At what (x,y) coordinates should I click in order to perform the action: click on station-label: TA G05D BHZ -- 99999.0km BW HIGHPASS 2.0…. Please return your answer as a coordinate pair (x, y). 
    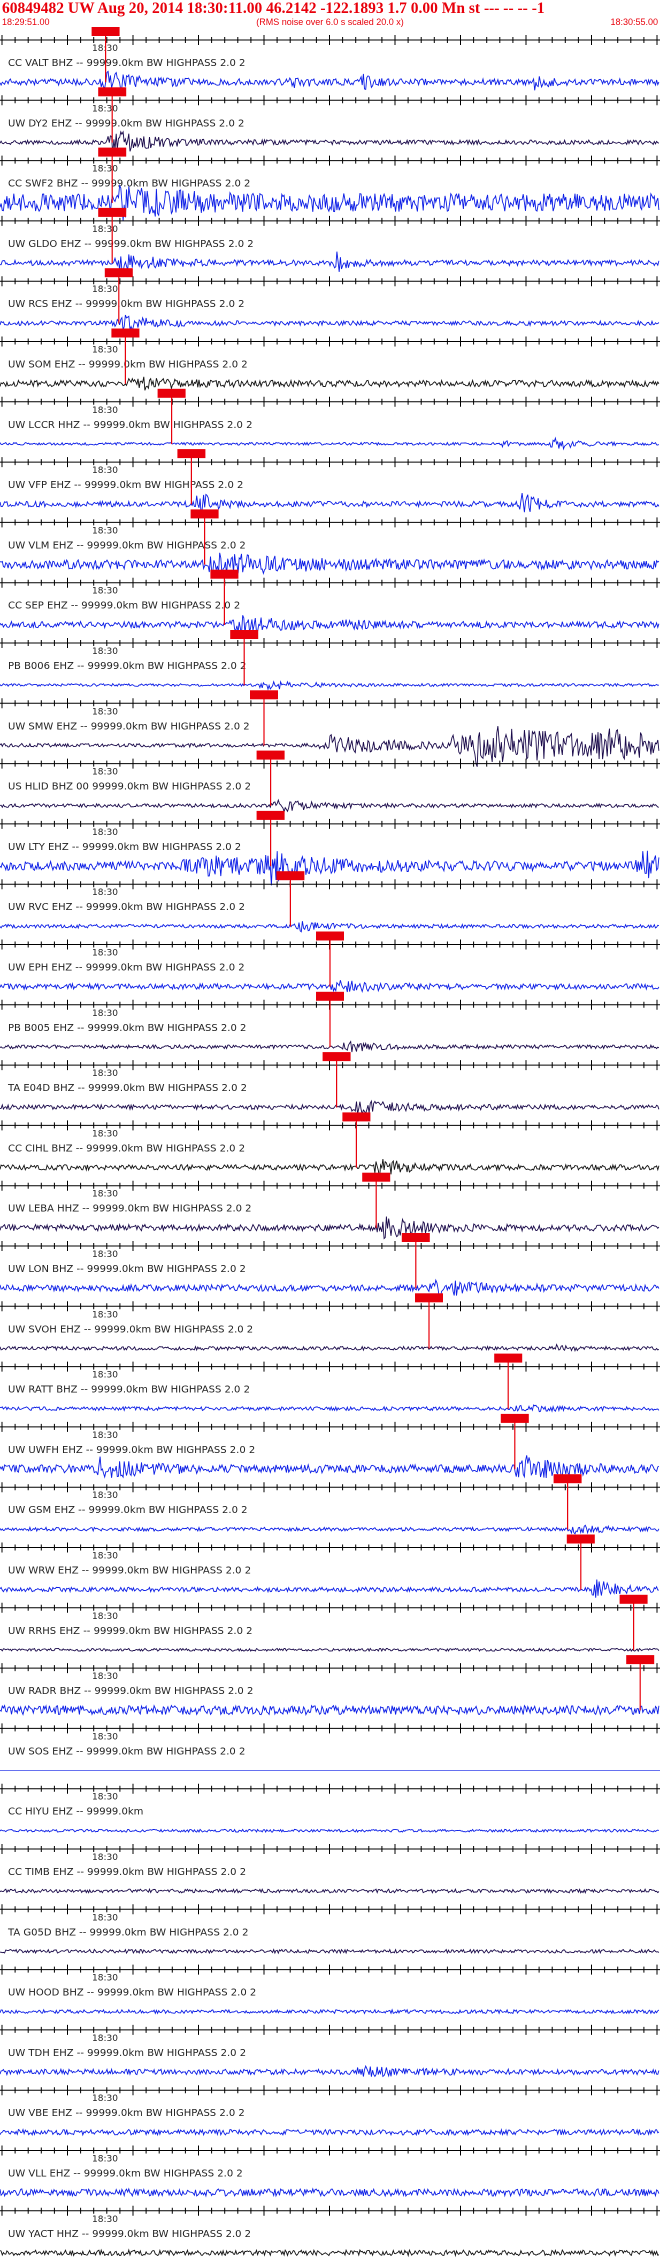
    Looking at the image, I should click on (127, 1932).